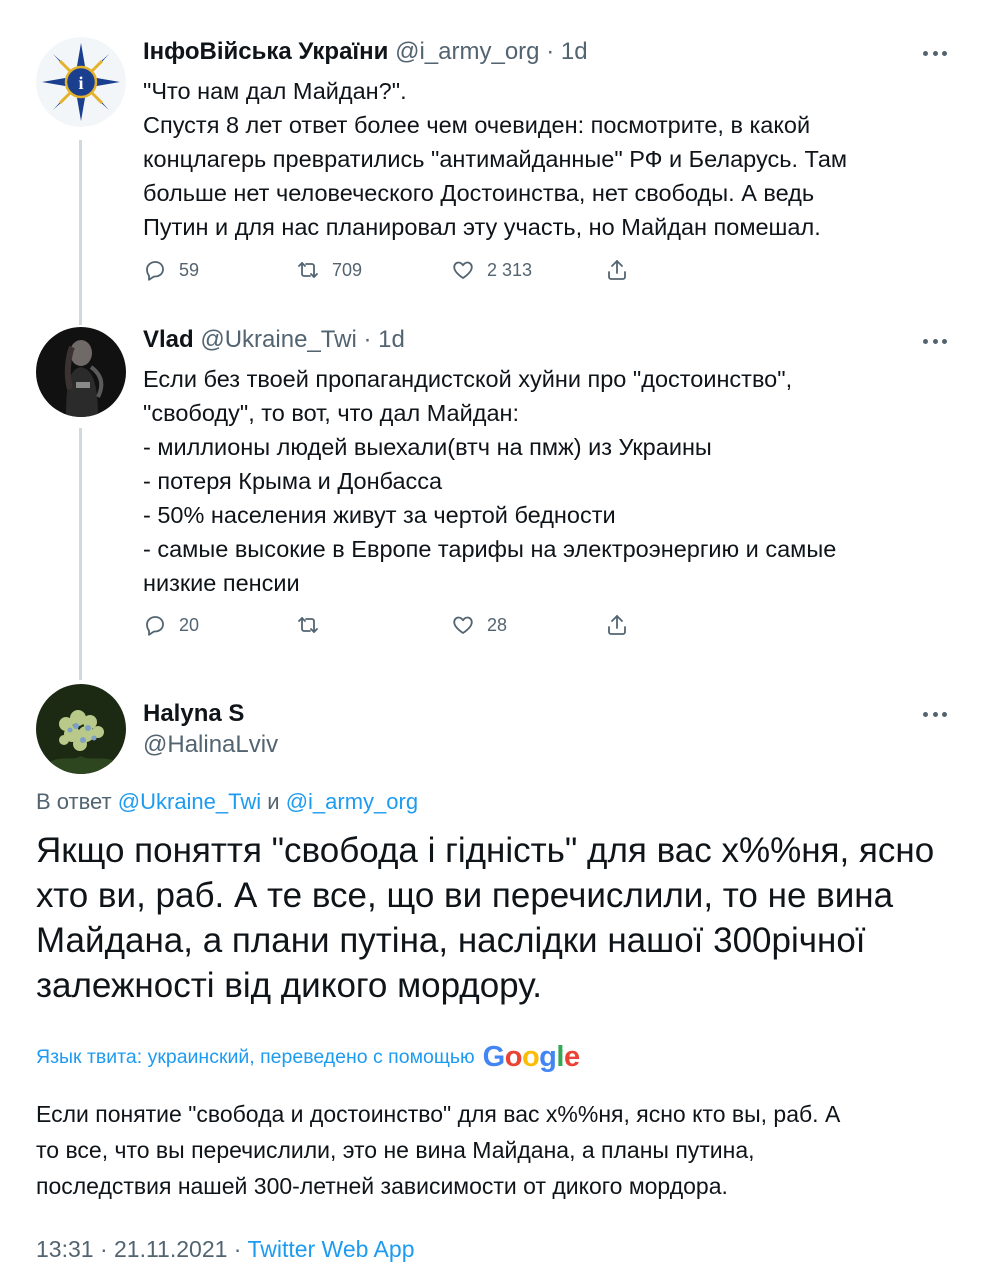 Image resolution: width=983 pixels, height=1280 pixels. What do you see at coordinates (289, 985) in the screenshot?
I see `tweet-line: залежності від дикого мордору.` at bounding box center [289, 985].